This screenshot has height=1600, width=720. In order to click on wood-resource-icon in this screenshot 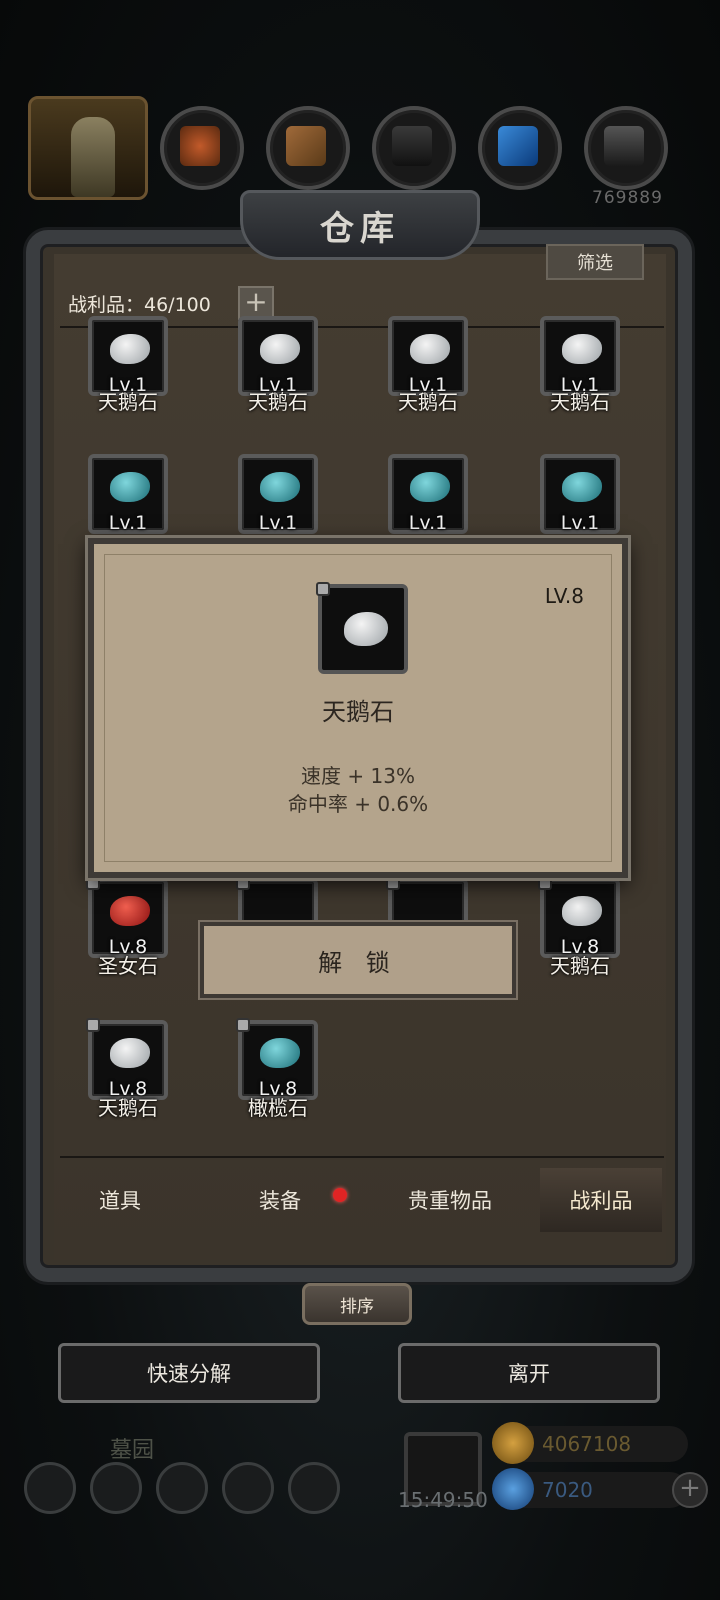, I will do `click(202, 148)`.